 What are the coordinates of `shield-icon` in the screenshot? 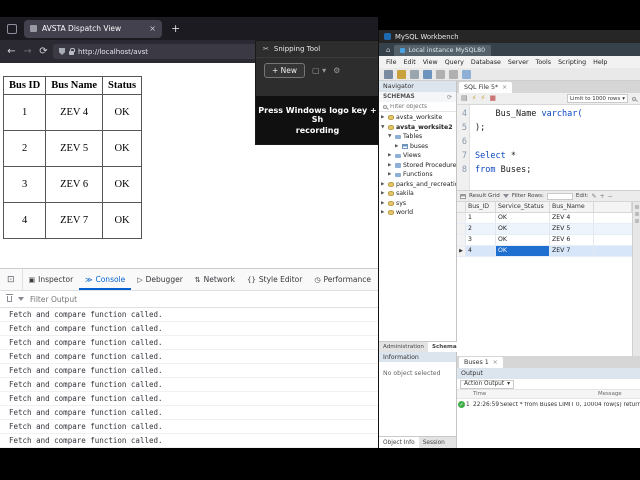 It's located at (62, 51).